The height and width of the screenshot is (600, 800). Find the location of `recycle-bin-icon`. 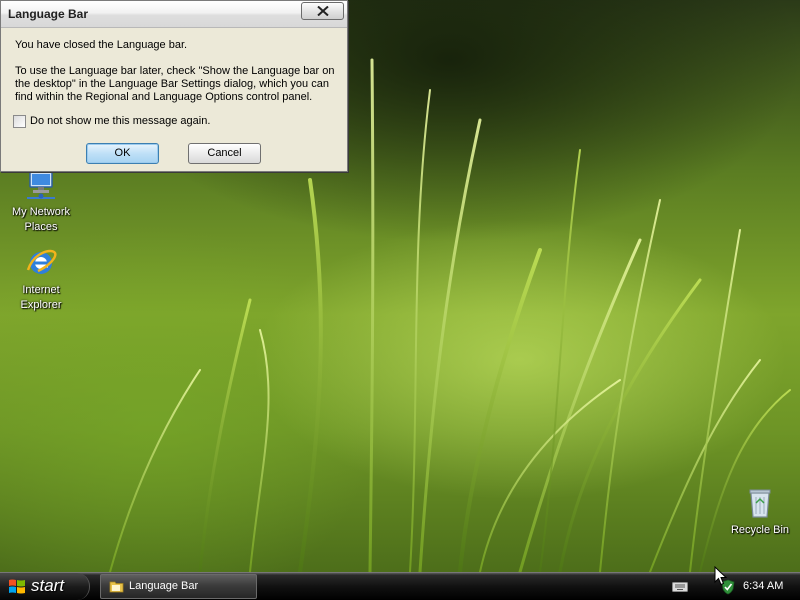

recycle-bin-icon is located at coordinates (760, 503).